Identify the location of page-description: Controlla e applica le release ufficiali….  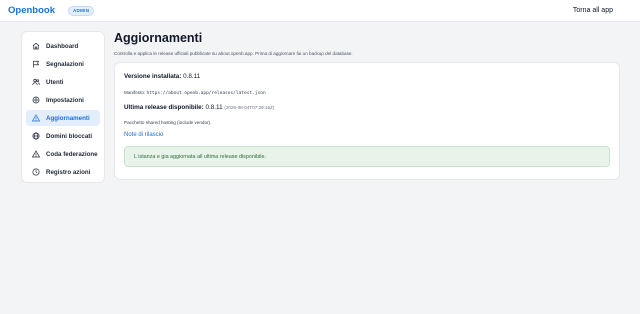
(233, 53).